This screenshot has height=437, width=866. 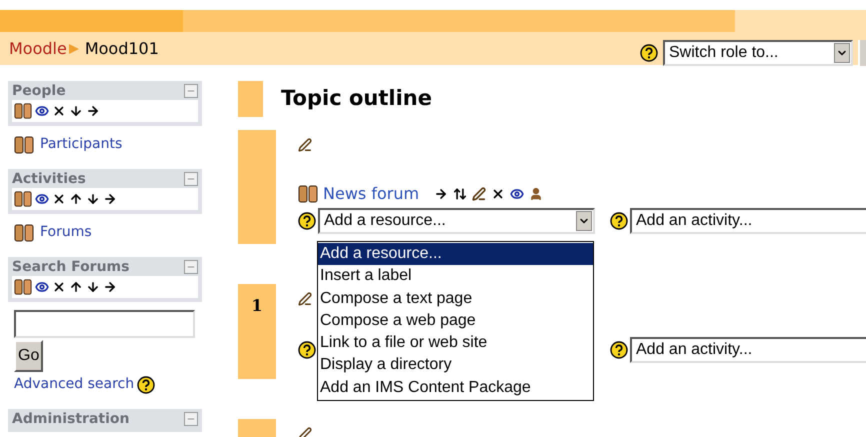 I want to click on dropdown-option: Display a directory, so click(x=455, y=365).